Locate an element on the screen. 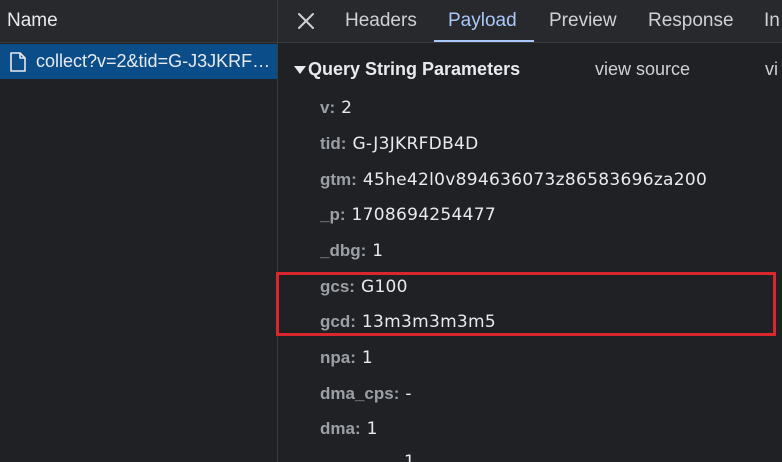  view-source-link: view source is located at coordinates (642, 69).